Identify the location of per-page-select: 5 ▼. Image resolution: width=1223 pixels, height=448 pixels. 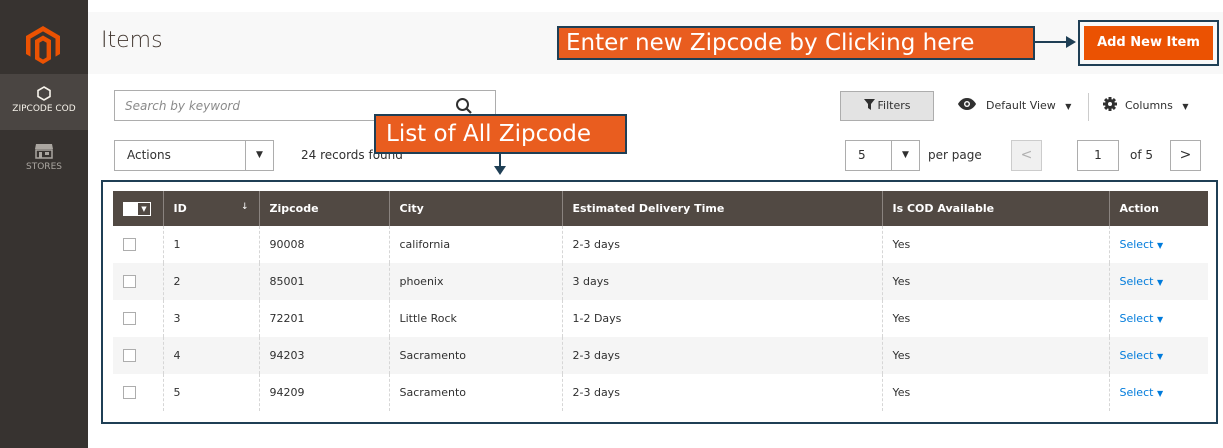
(882, 155).